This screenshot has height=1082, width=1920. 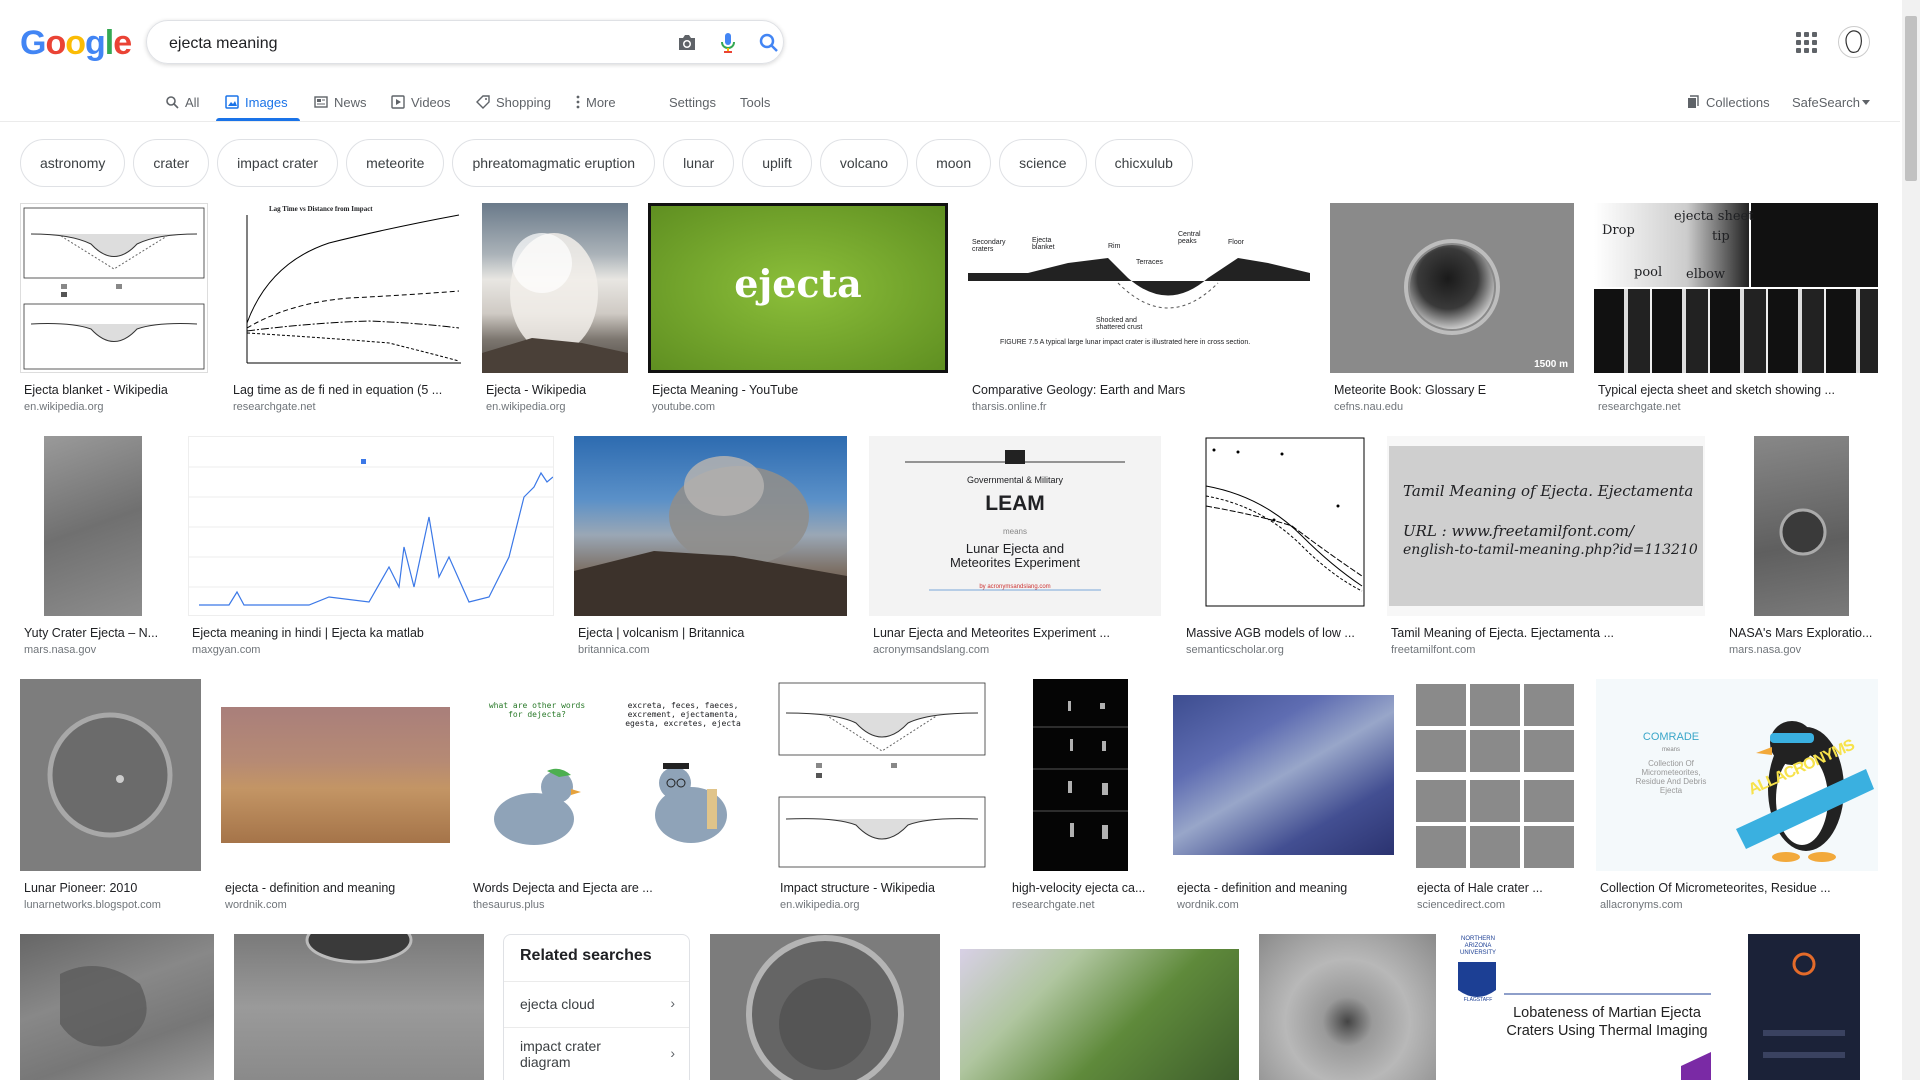 What do you see at coordinates (554, 163) in the screenshot?
I see `chip: phreatomagmatic eruption` at bounding box center [554, 163].